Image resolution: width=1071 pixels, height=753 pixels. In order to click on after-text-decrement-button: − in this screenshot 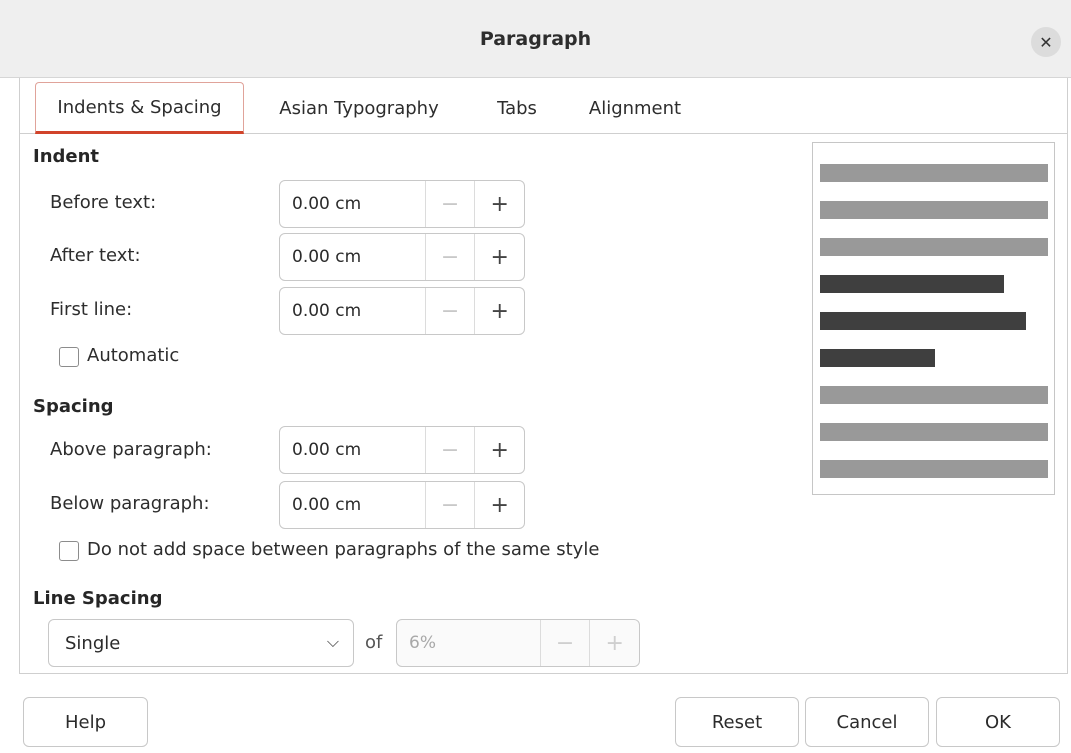, I will do `click(449, 257)`.